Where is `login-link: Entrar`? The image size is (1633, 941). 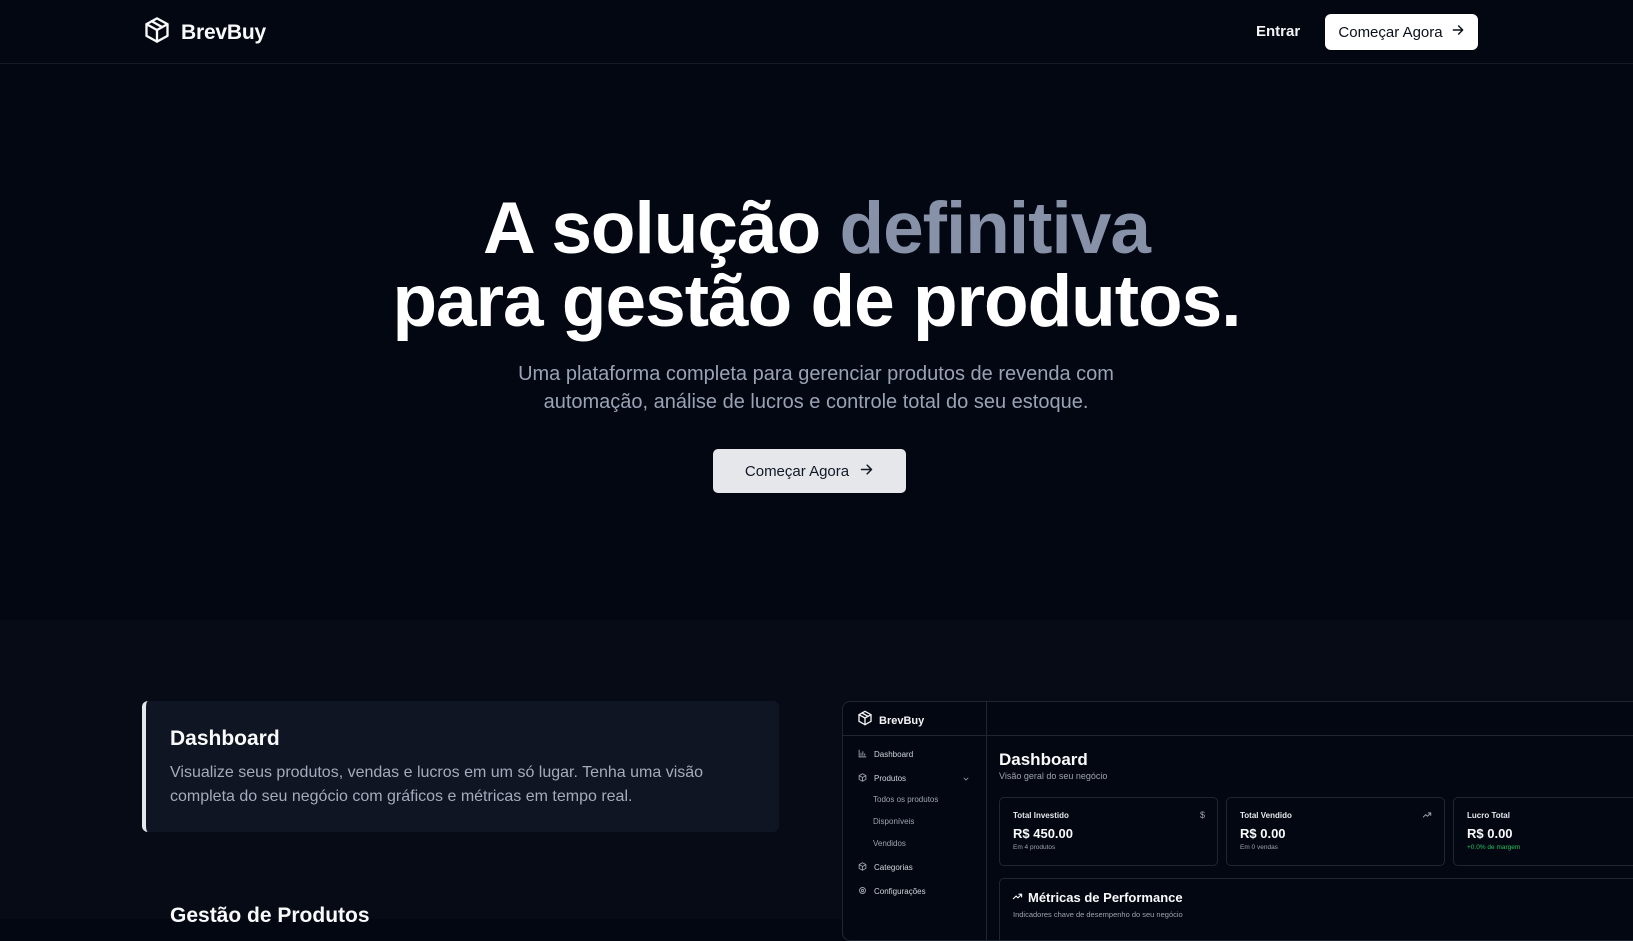
login-link: Entrar is located at coordinates (1278, 31).